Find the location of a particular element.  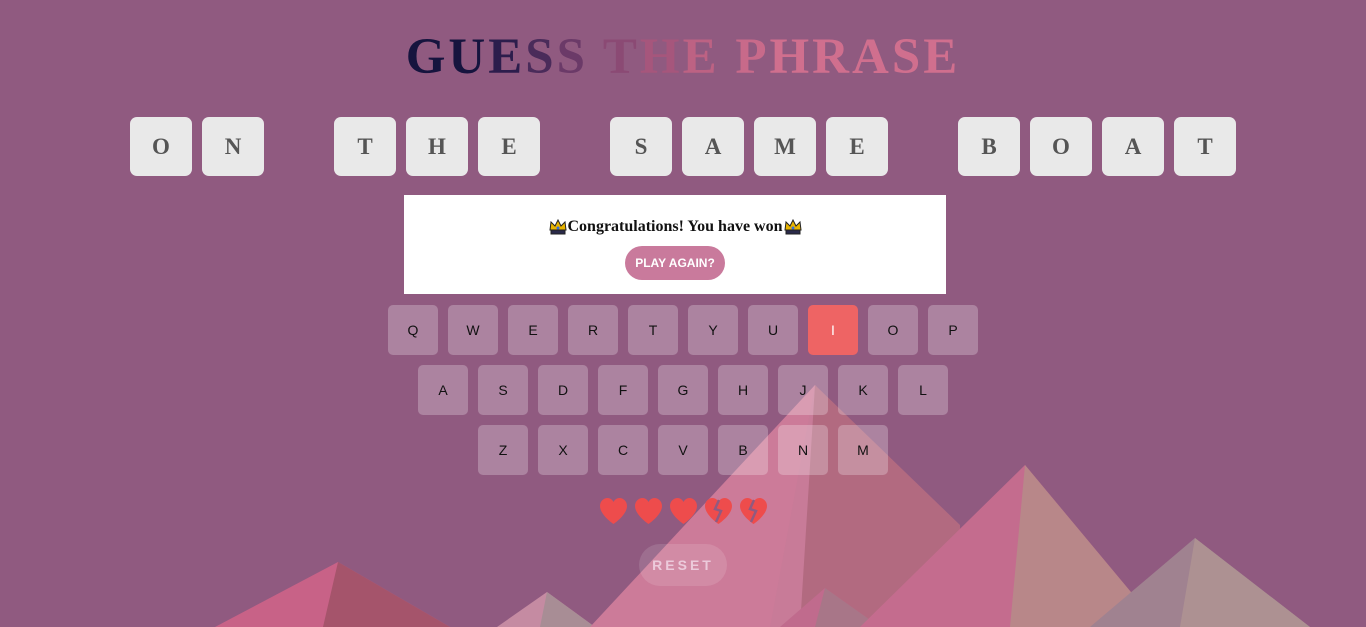

key-y: Y is located at coordinates (713, 330).